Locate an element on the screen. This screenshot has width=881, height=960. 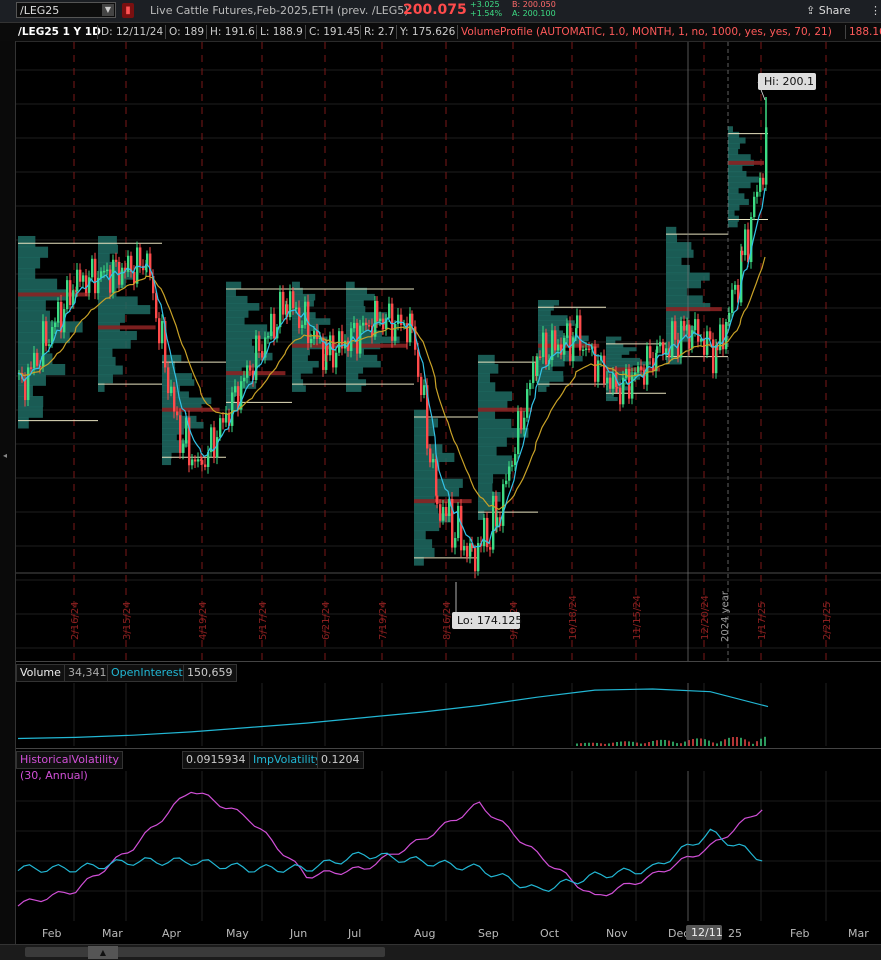
volume-chart is located at coordinates (448, 714).